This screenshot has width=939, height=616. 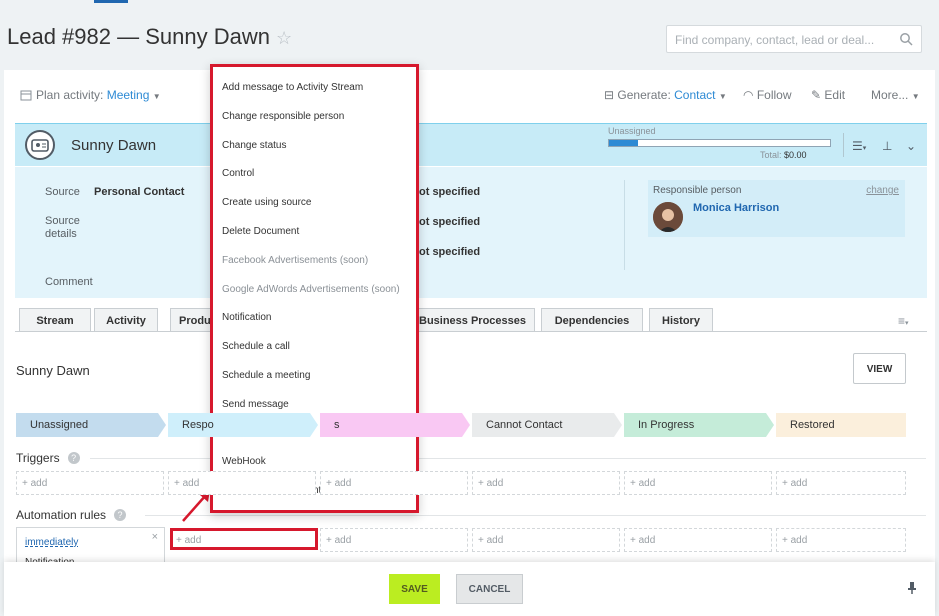 What do you see at coordinates (244, 461) in the screenshot?
I see `menu-item: WebHook` at bounding box center [244, 461].